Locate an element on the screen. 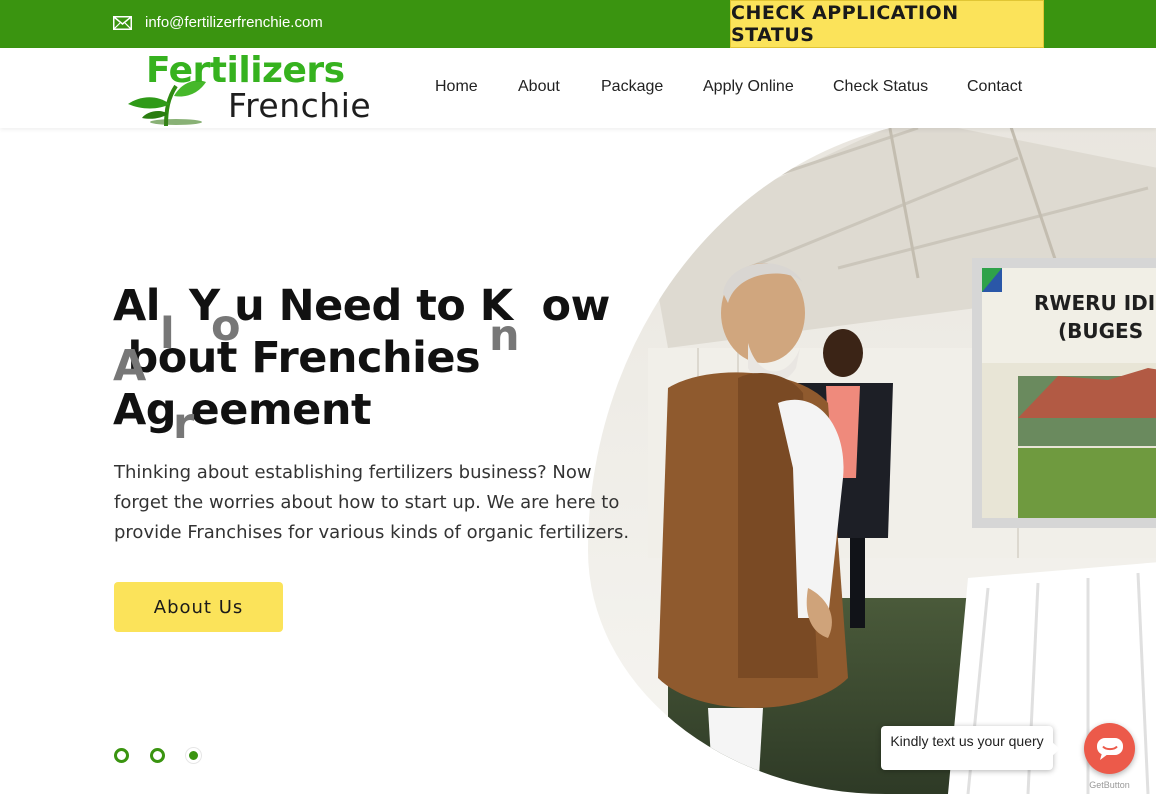 Image resolution: width=1156 pixels, height=794 pixels. chat-button is located at coordinates (1109, 748).